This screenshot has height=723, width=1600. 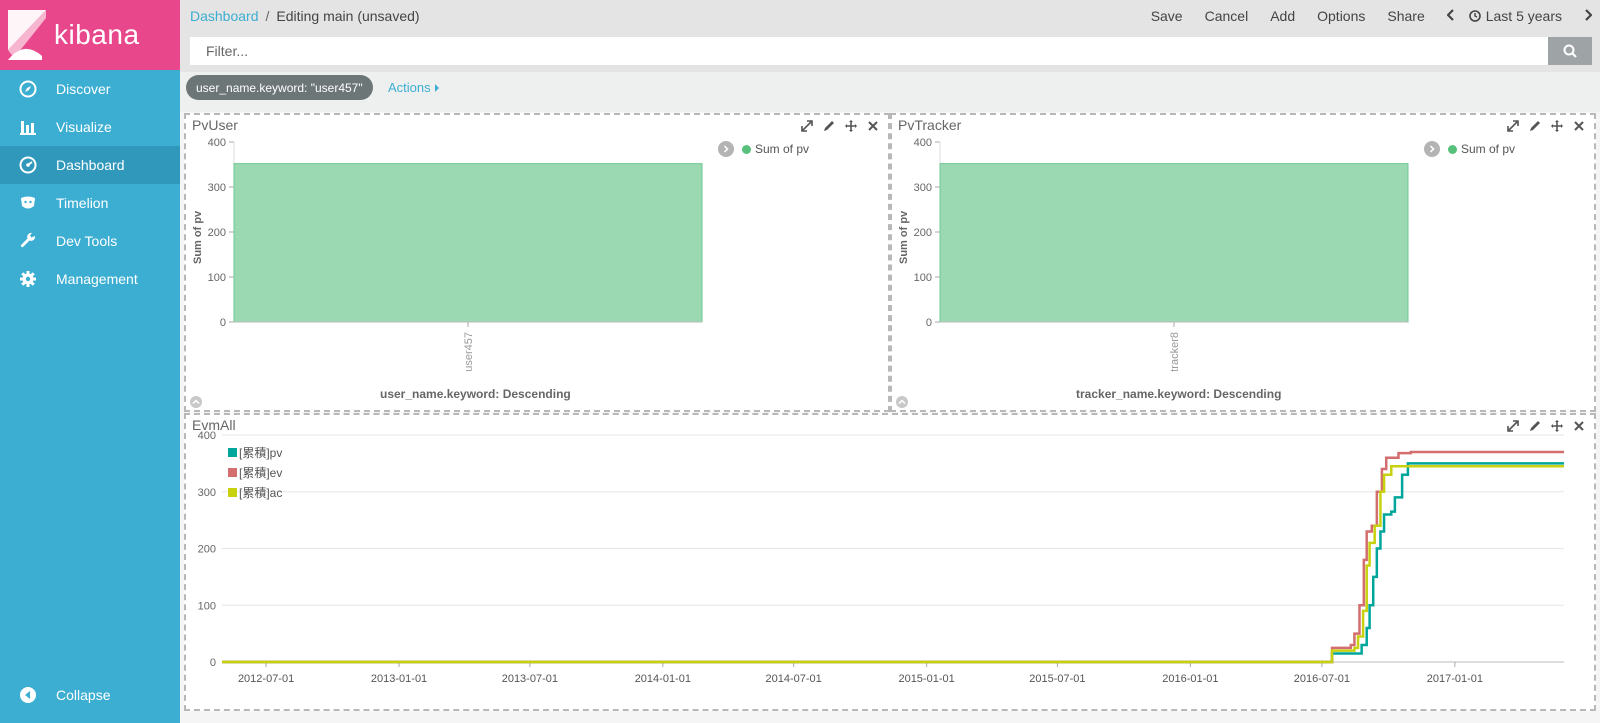 I want to click on time-back-chevron-icon, so click(x=1450, y=16).